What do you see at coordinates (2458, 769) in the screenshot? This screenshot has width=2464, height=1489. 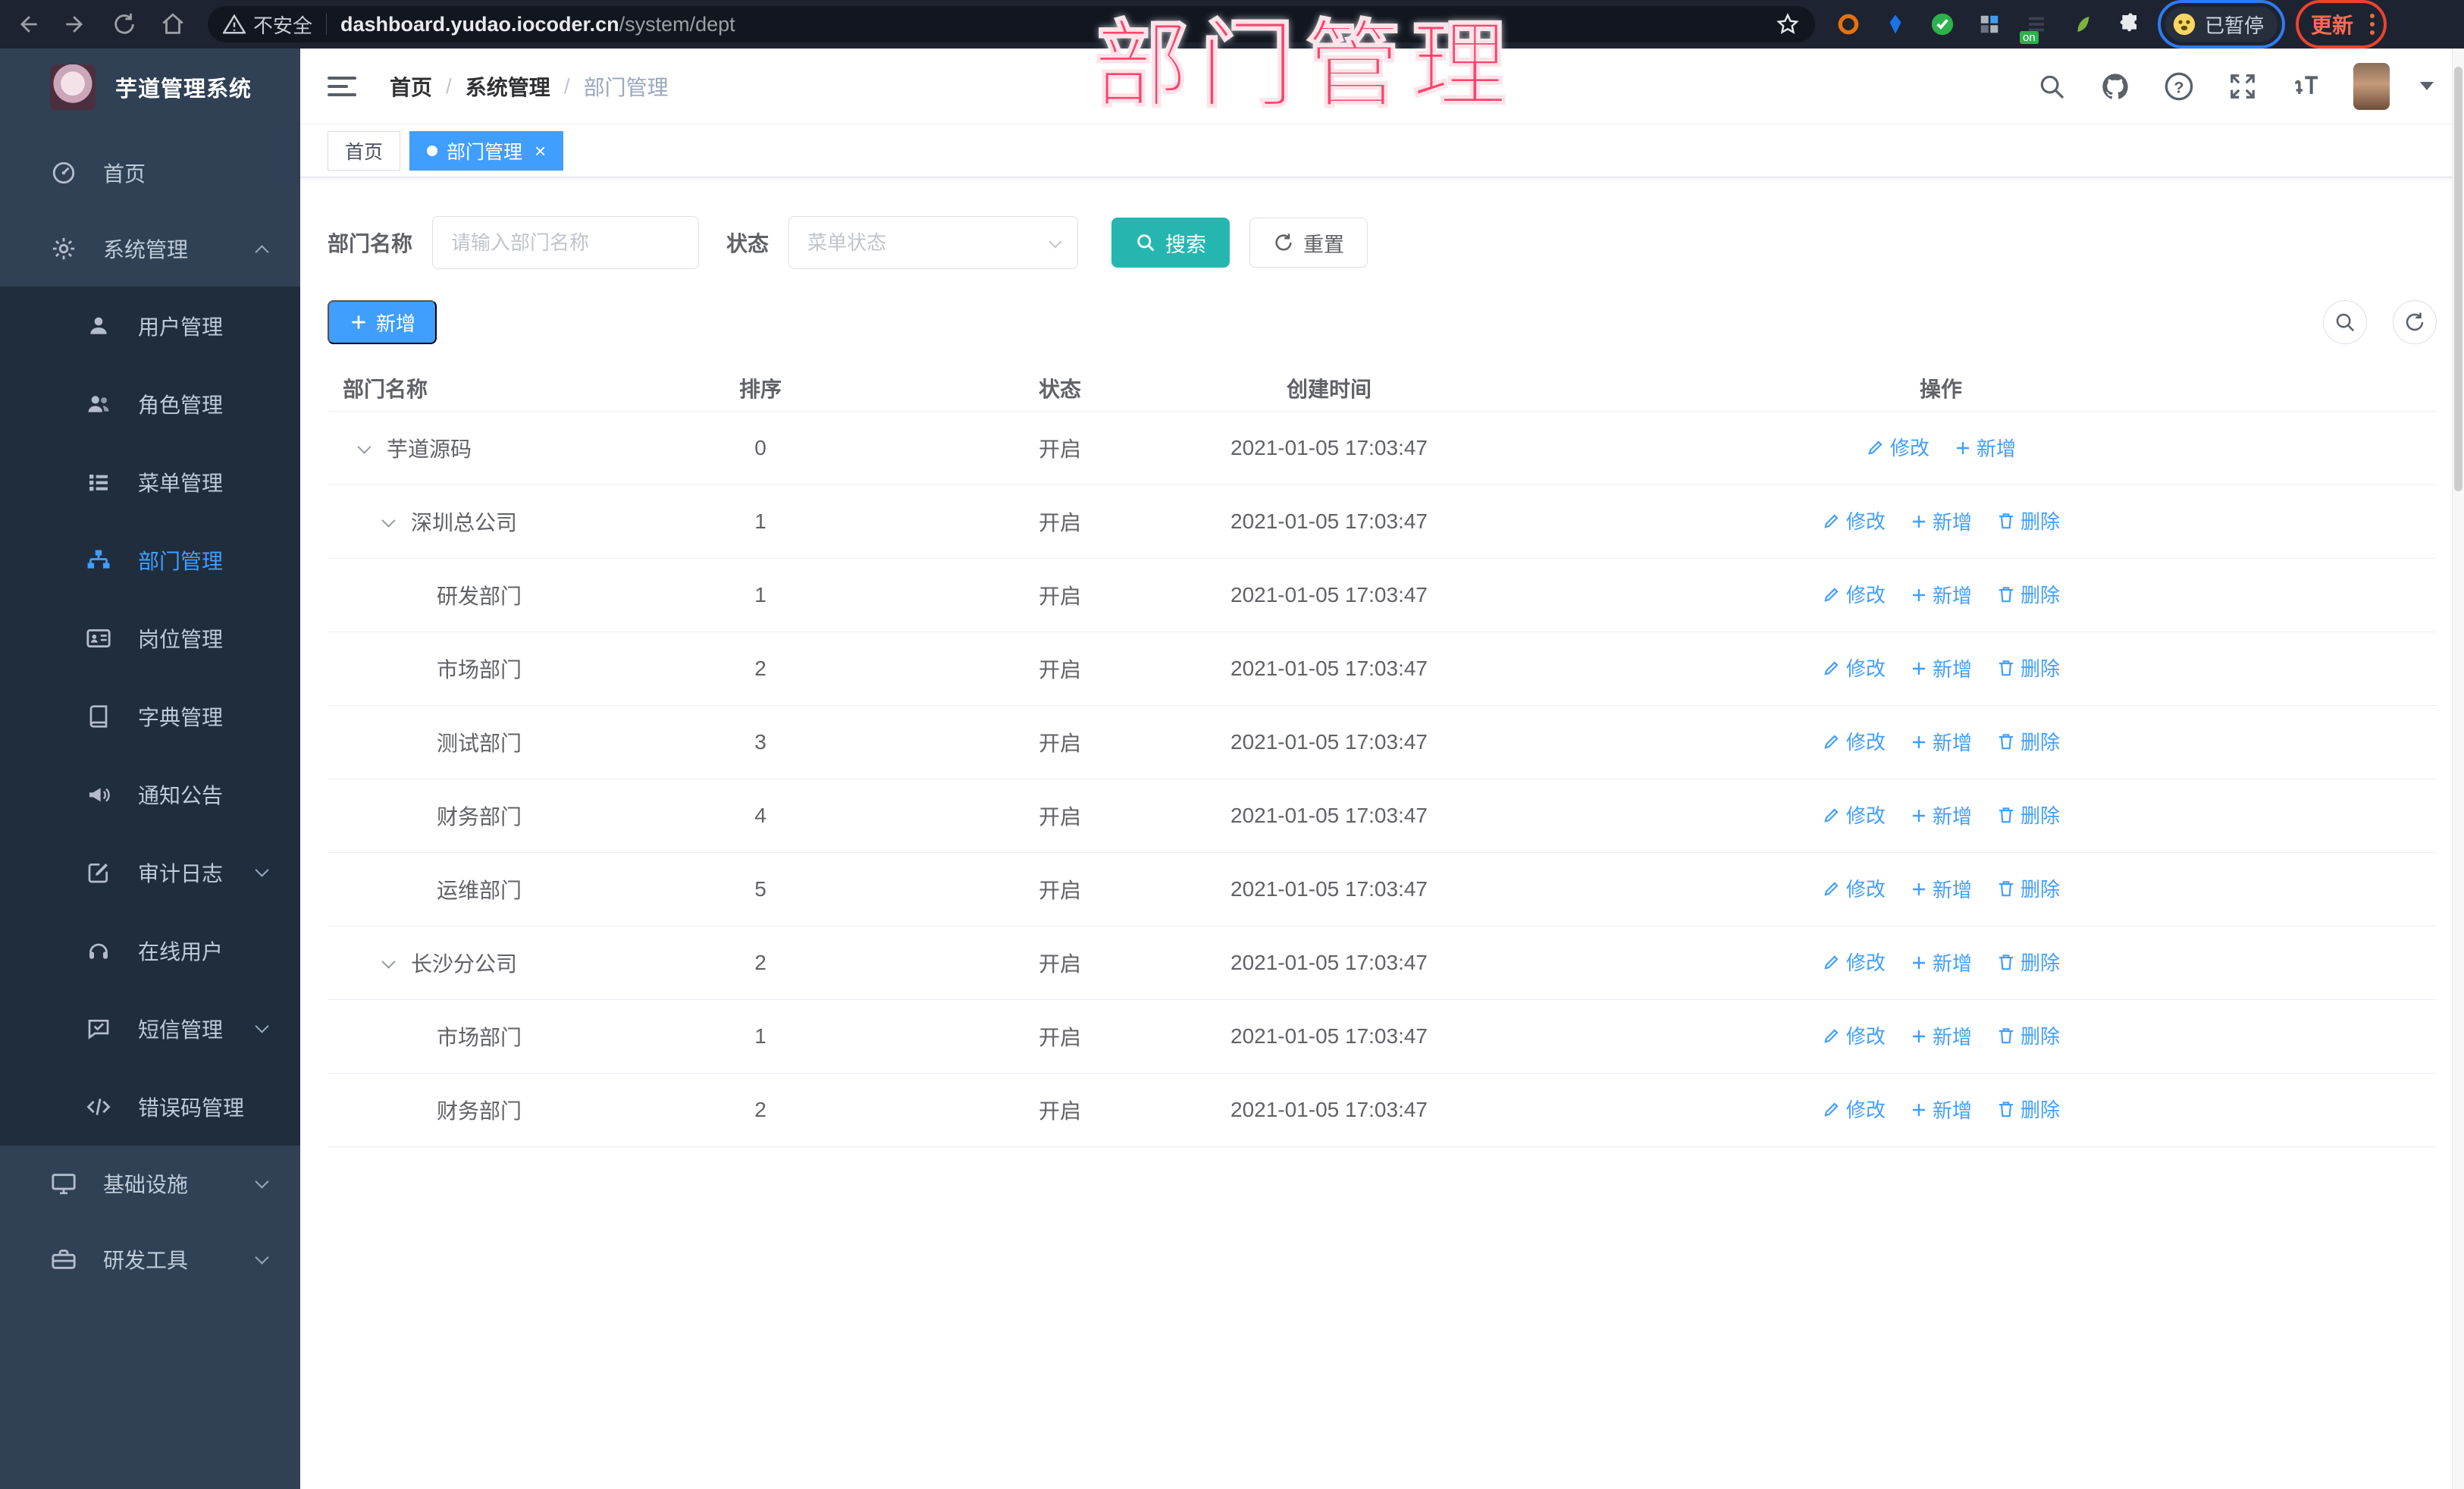 I see `page-scrollbar` at bounding box center [2458, 769].